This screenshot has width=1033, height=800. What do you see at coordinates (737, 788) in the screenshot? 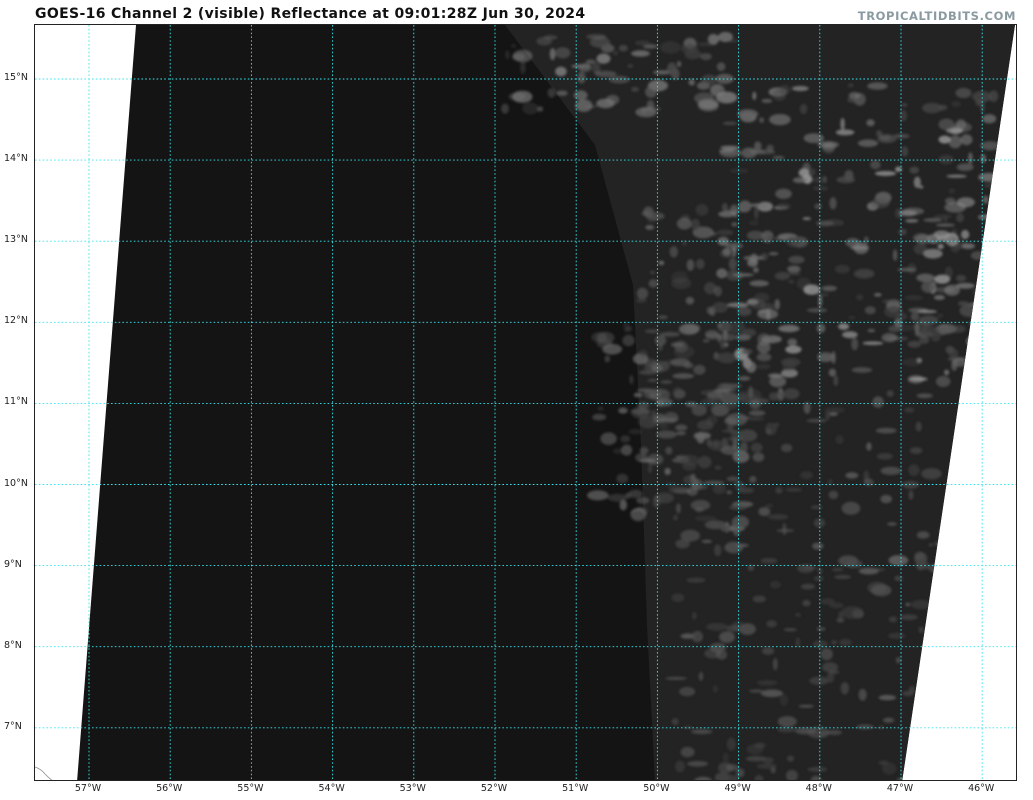
I see `longitude-tick-label: 49°W` at bounding box center [737, 788].